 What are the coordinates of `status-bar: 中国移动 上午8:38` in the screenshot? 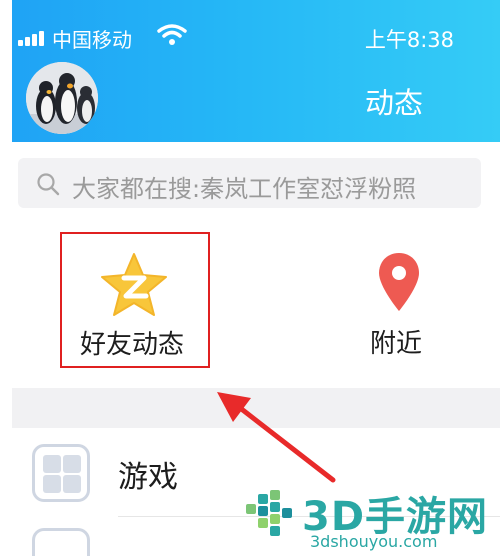 It's located at (256, 26).